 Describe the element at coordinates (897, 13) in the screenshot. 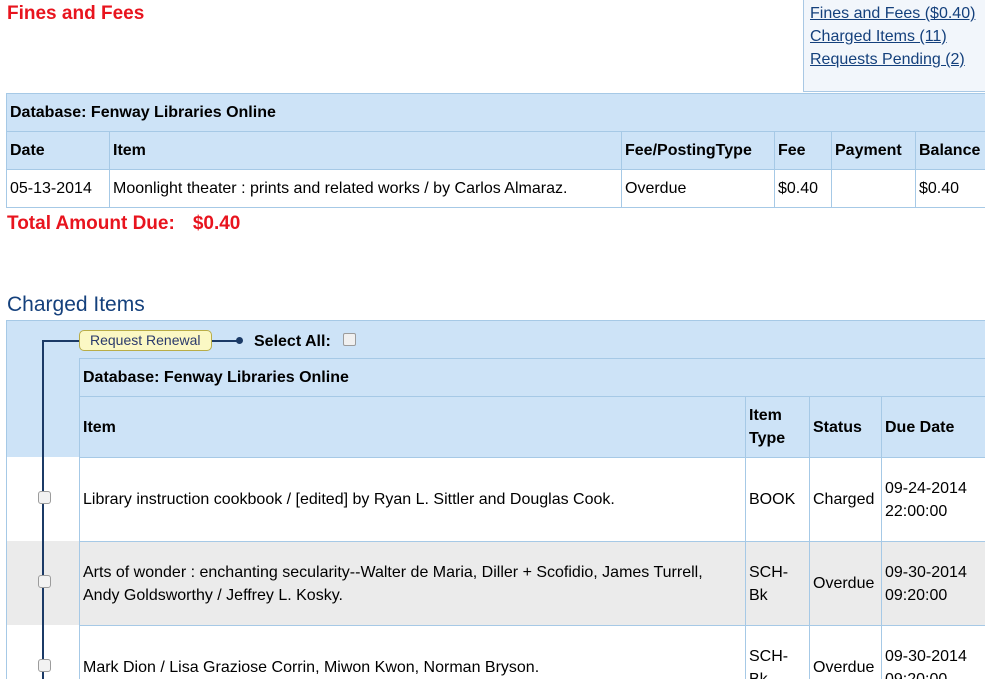

I see `fines-link: Fines and Fees ($0.40)` at that location.